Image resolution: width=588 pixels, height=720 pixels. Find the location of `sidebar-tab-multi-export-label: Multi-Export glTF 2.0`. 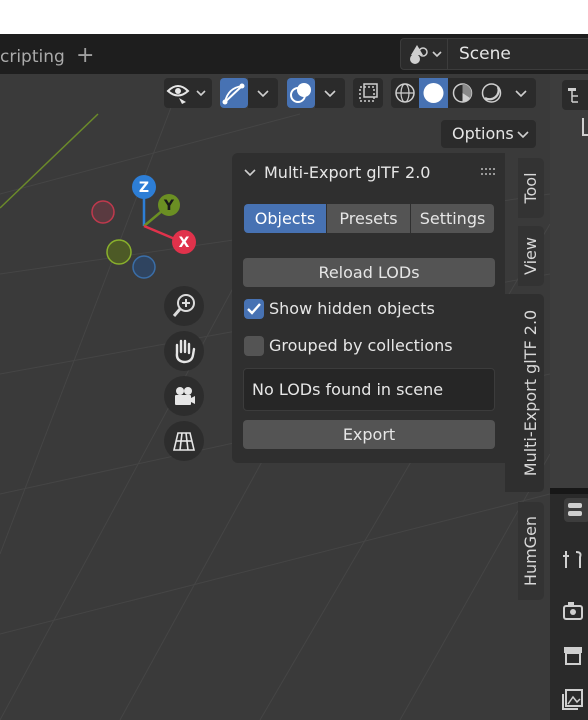

sidebar-tab-multi-export-label: Multi-Export glTF 2.0 is located at coordinates (530, 393).